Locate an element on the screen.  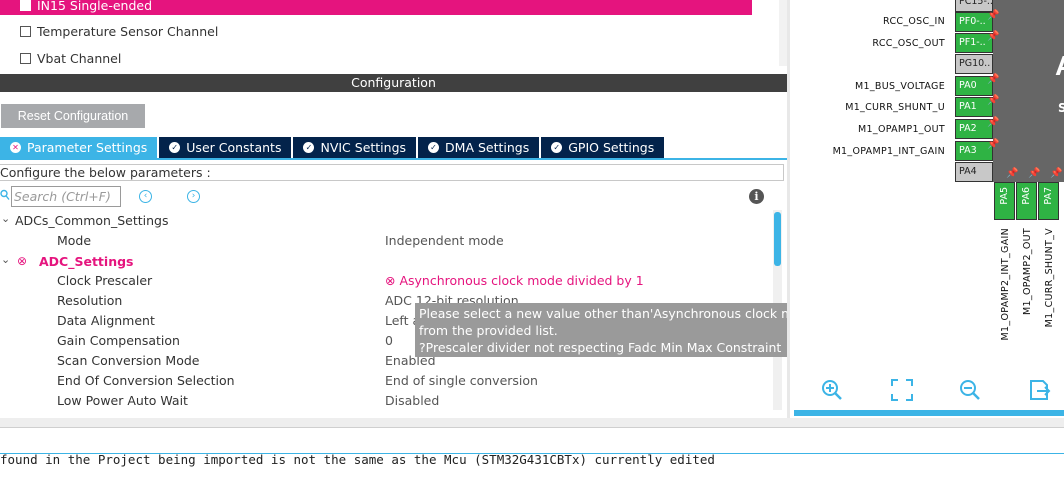
param-value: Independent mode is located at coordinates (444, 240).